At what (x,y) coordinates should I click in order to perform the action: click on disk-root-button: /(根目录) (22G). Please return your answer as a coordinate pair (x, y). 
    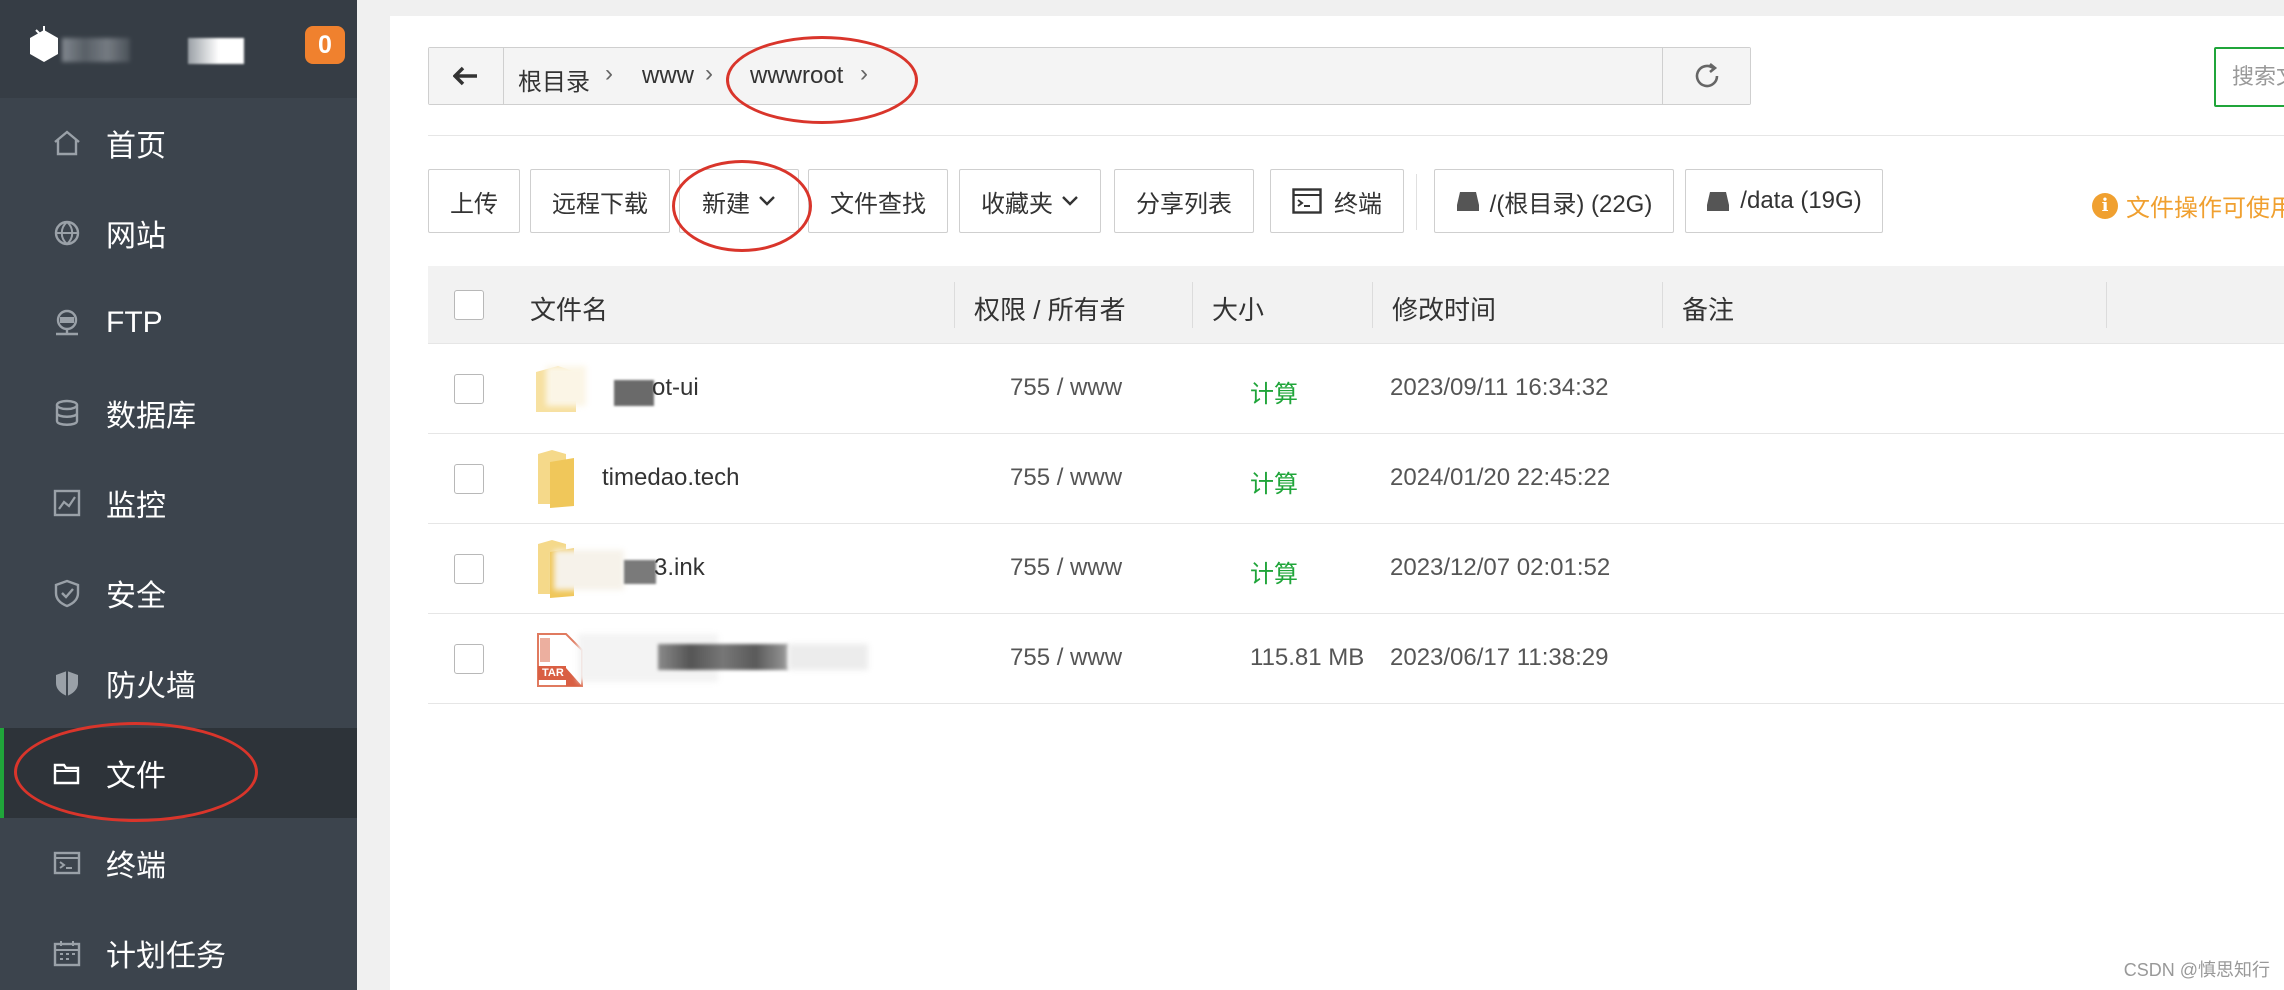
    Looking at the image, I should click on (1554, 201).